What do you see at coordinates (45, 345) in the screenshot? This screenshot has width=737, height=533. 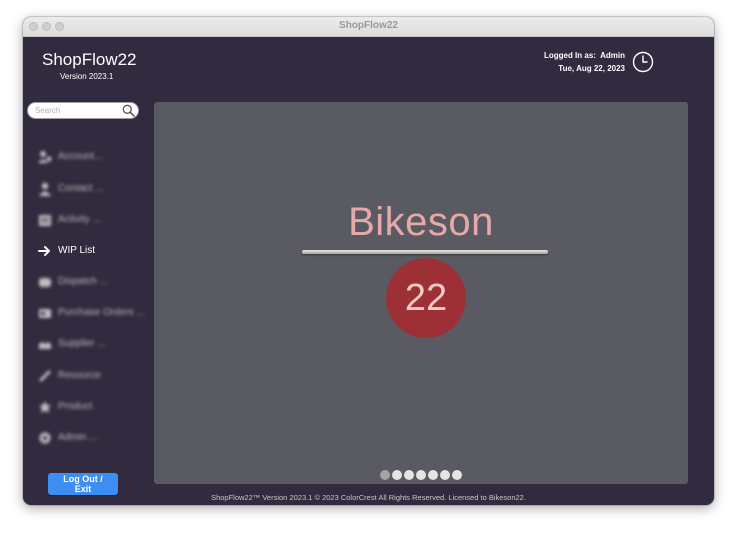 I see `supplier-icon` at bounding box center [45, 345].